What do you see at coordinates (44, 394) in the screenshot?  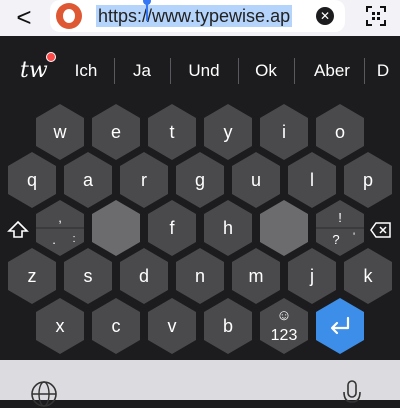 I see `globe-icon` at bounding box center [44, 394].